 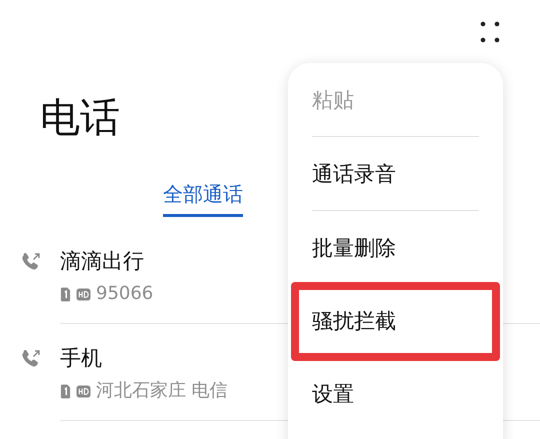 What do you see at coordinates (354, 174) in the screenshot?
I see `menu-item: 通话录音` at bounding box center [354, 174].